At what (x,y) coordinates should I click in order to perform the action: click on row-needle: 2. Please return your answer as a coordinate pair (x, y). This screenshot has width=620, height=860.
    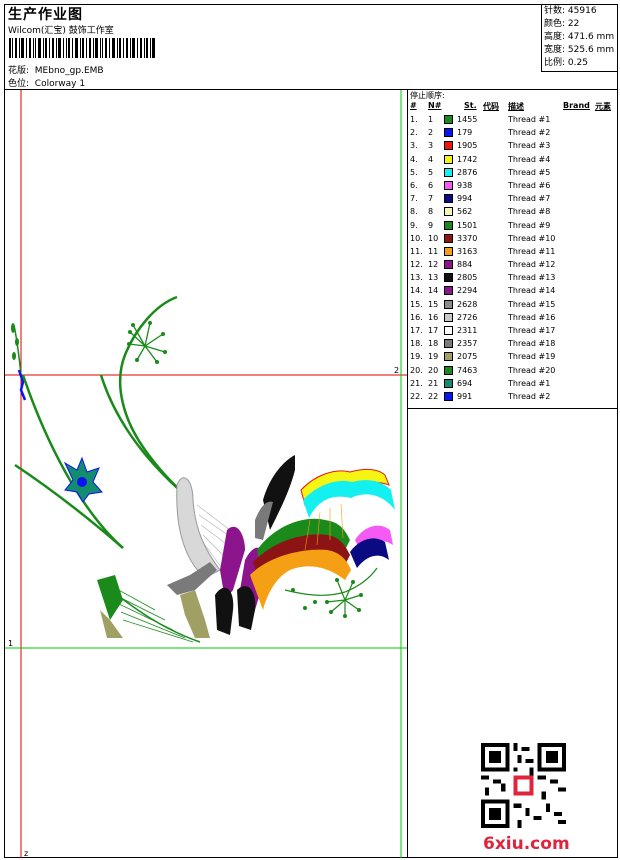
    Looking at the image, I should click on (431, 133).